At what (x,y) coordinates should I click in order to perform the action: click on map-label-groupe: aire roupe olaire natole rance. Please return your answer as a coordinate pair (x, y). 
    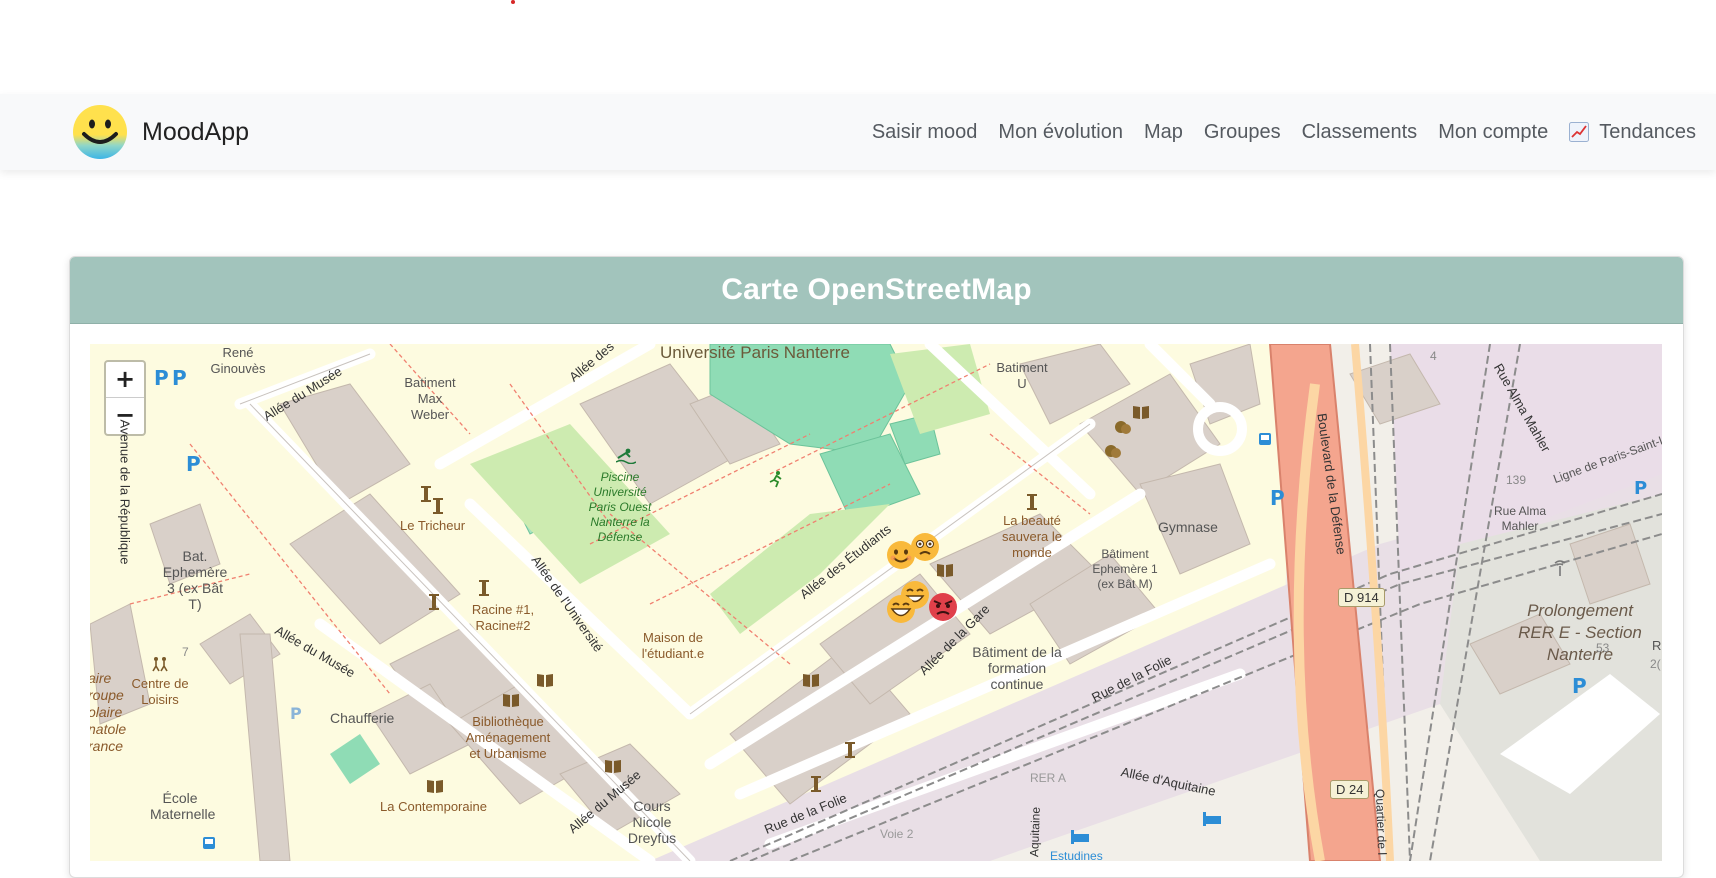
    Looking at the image, I should click on (108, 712).